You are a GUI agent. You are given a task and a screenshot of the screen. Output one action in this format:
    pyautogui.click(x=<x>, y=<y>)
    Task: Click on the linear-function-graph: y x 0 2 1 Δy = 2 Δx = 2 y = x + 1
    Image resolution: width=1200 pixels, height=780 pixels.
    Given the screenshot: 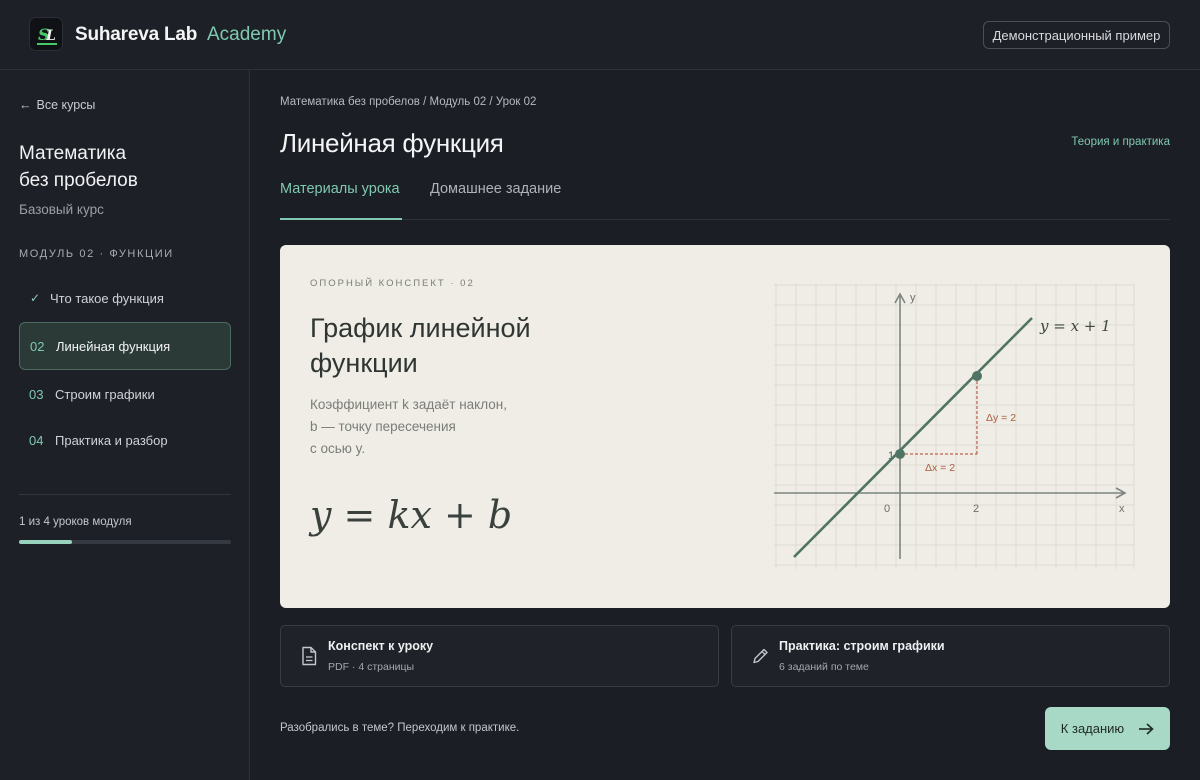 What is the action you would take?
    pyautogui.click(x=954, y=426)
    